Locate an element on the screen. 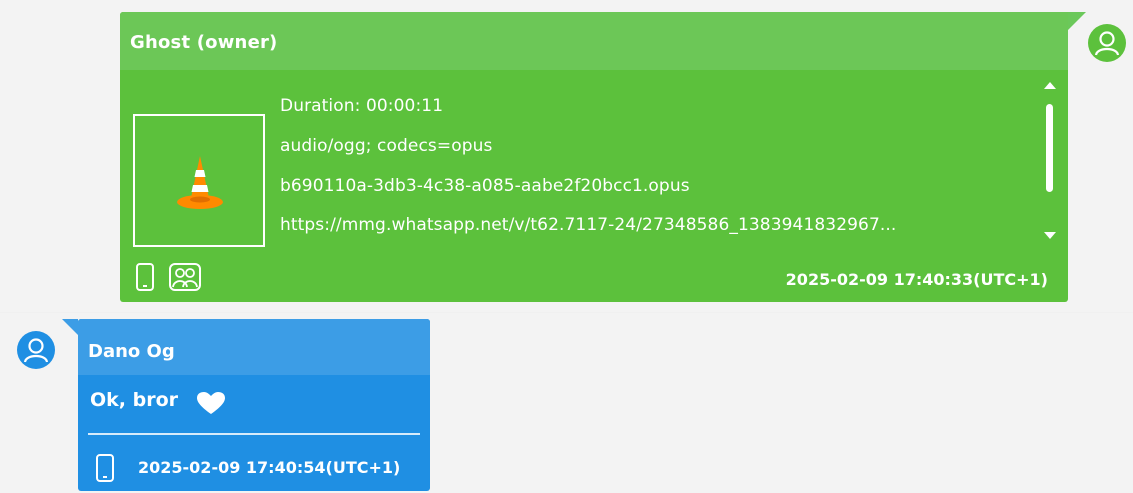 The width and height of the screenshot is (1133, 493). message-header: Ghost (owner) is located at coordinates (594, 41).